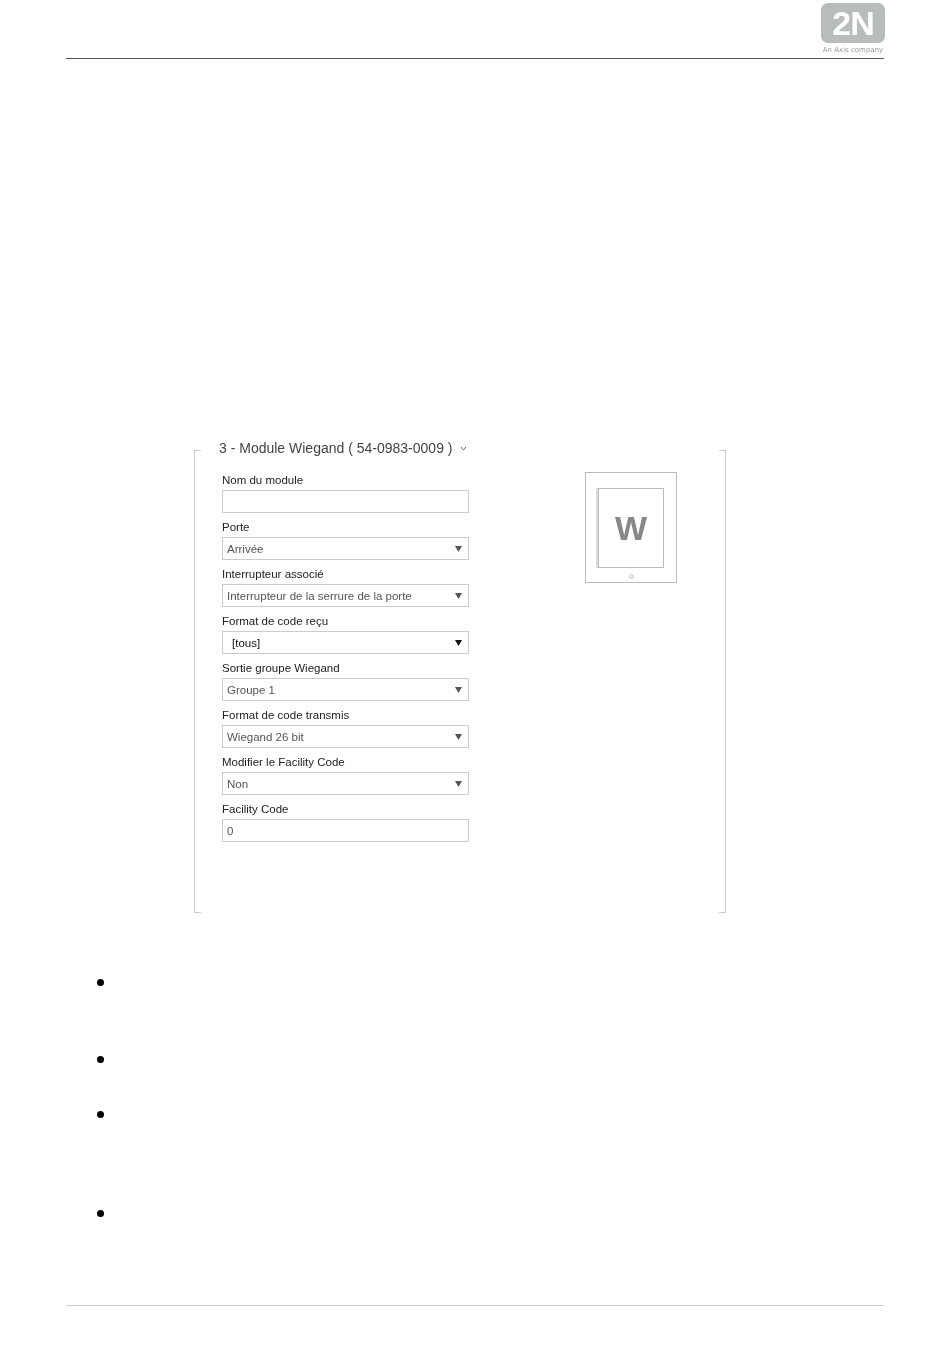  What do you see at coordinates (273, 574) in the screenshot?
I see `field-label: Interrupteur associé` at bounding box center [273, 574].